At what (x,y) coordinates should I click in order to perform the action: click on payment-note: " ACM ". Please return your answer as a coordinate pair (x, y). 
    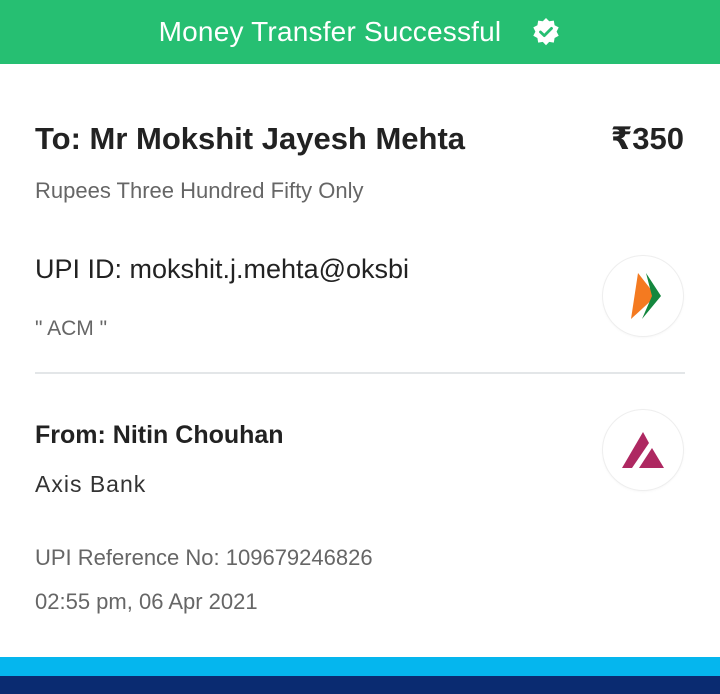
    Looking at the image, I should click on (71, 328).